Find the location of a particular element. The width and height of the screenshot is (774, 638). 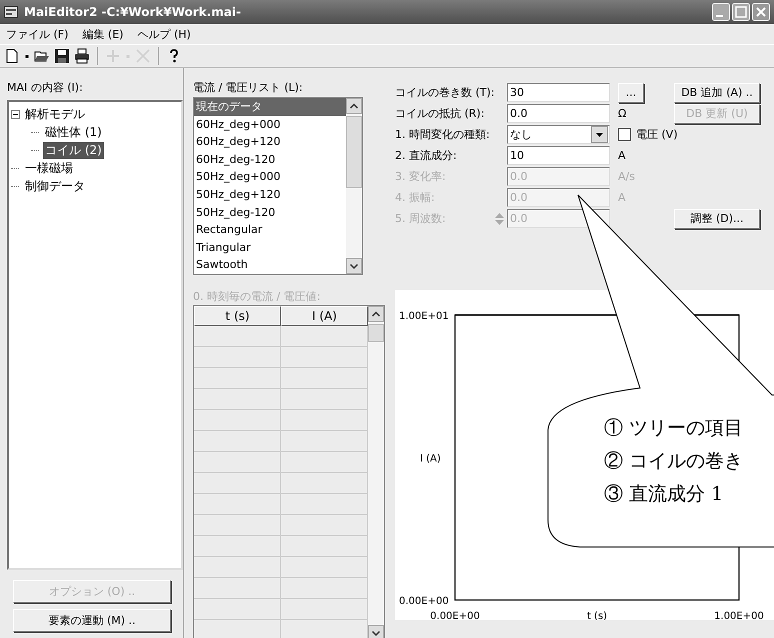

field-label: 3. 変化率: is located at coordinates (420, 176).